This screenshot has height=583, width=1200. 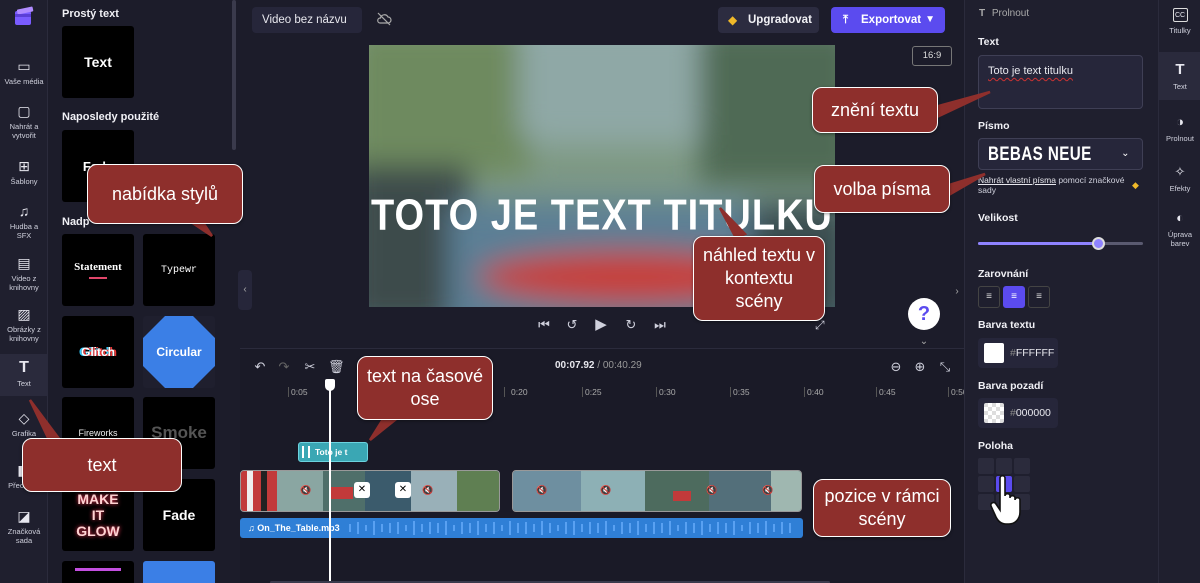 What do you see at coordinates (1060, 154) in the screenshot?
I see `font-select: BEBAS NEUE ⌄` at bounding box center [1060, 154].